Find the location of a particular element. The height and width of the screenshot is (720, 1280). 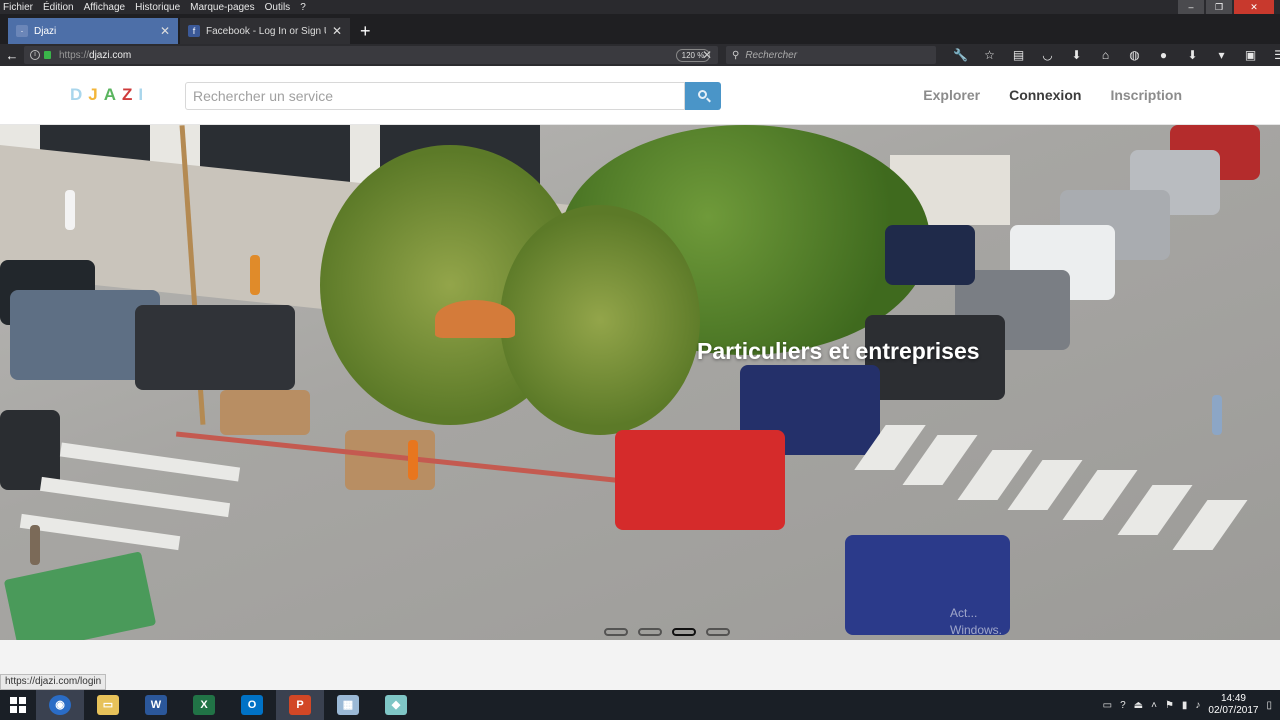

taskbar-explorer: ▭ is located at coordinates (108, 705).